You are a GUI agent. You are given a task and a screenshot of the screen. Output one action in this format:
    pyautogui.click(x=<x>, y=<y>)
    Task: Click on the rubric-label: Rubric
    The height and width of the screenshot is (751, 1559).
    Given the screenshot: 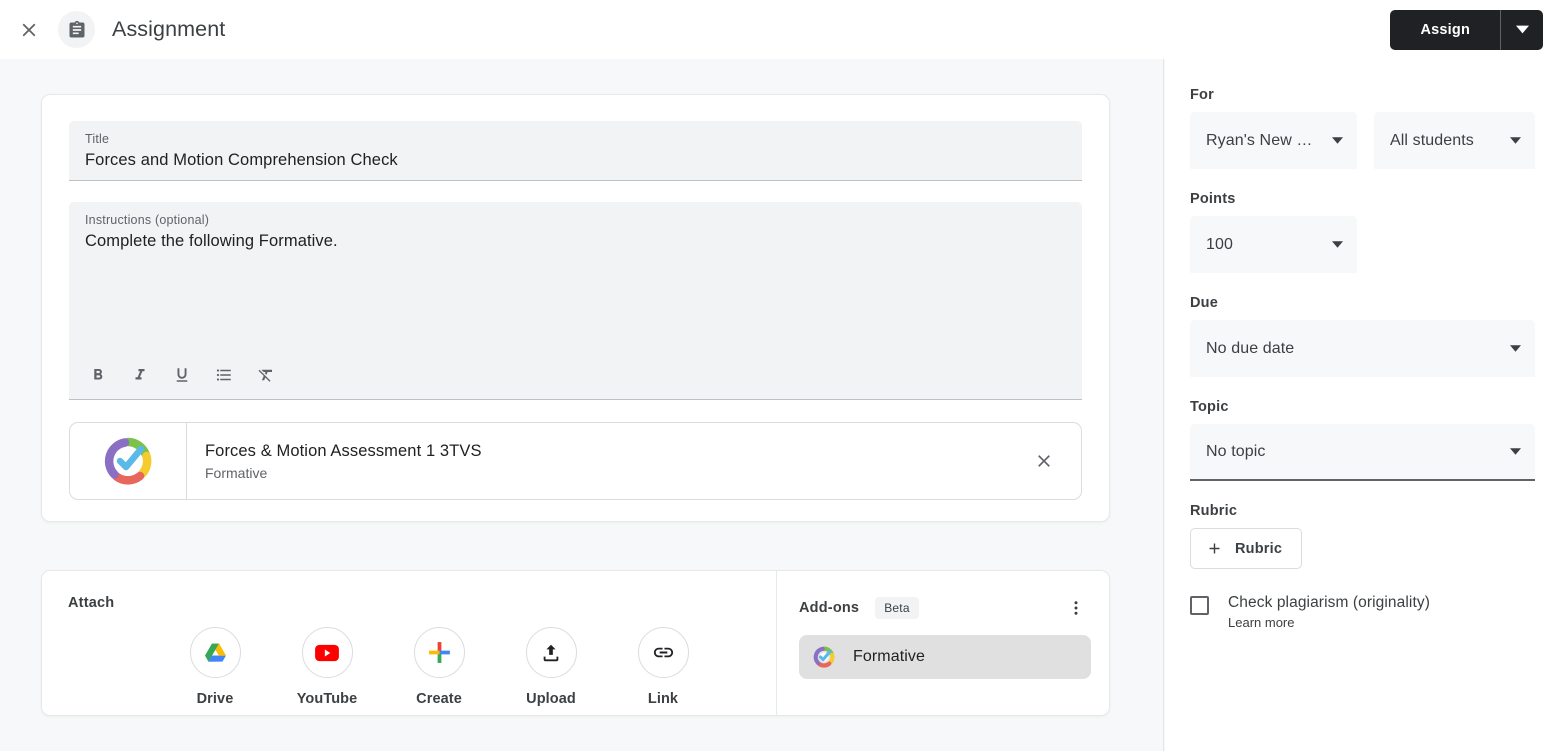 What is the action you would take?
    pyautogui.click(x=1214, y=511)
    